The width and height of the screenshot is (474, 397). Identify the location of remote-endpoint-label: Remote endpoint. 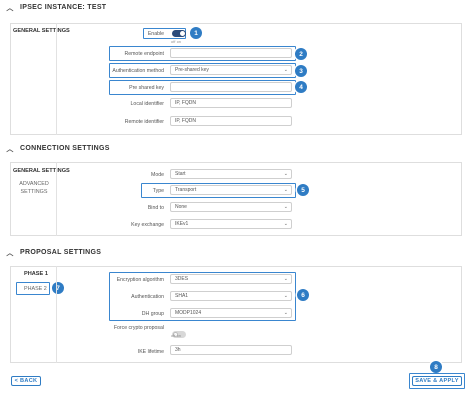
(144, 54).